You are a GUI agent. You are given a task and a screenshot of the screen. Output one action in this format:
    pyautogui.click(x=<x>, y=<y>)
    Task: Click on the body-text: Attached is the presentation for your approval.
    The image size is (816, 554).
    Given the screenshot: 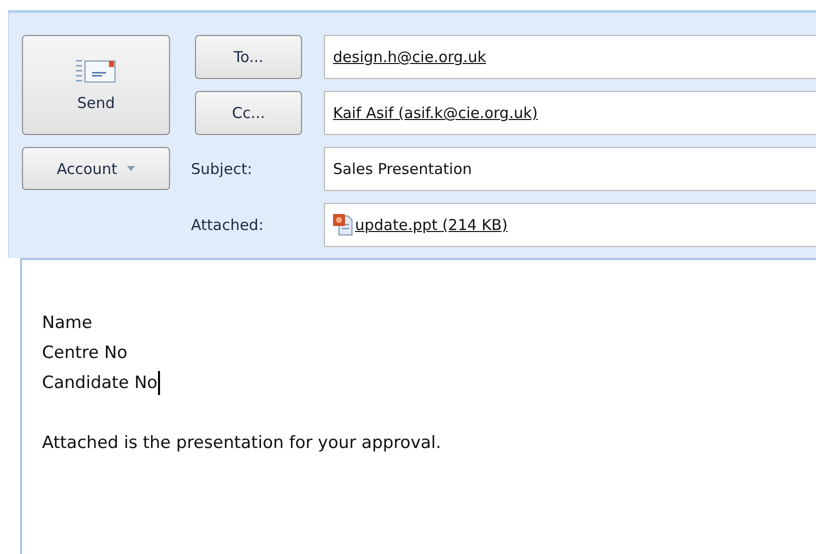 What is the action you would take?
    pyautogui.click(x=242, y=443)
    